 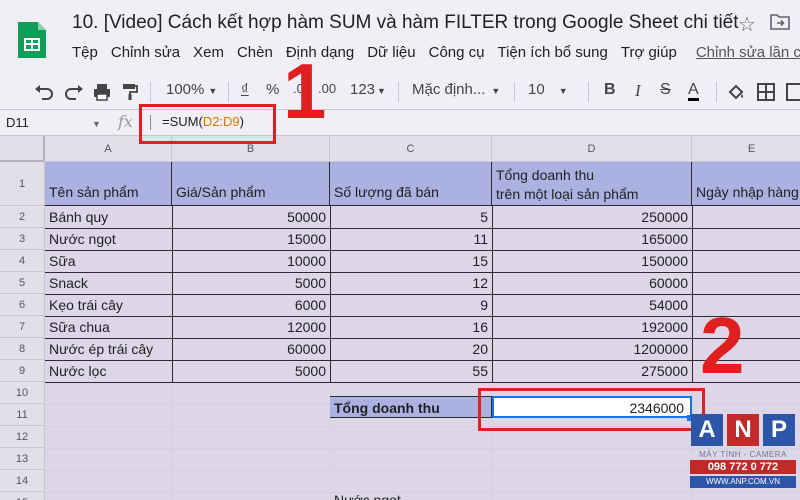 What do you see at coordinates (411, 239) in the screenshot?
I see `cell-quantity: 11` at bounding box center [411, 239].